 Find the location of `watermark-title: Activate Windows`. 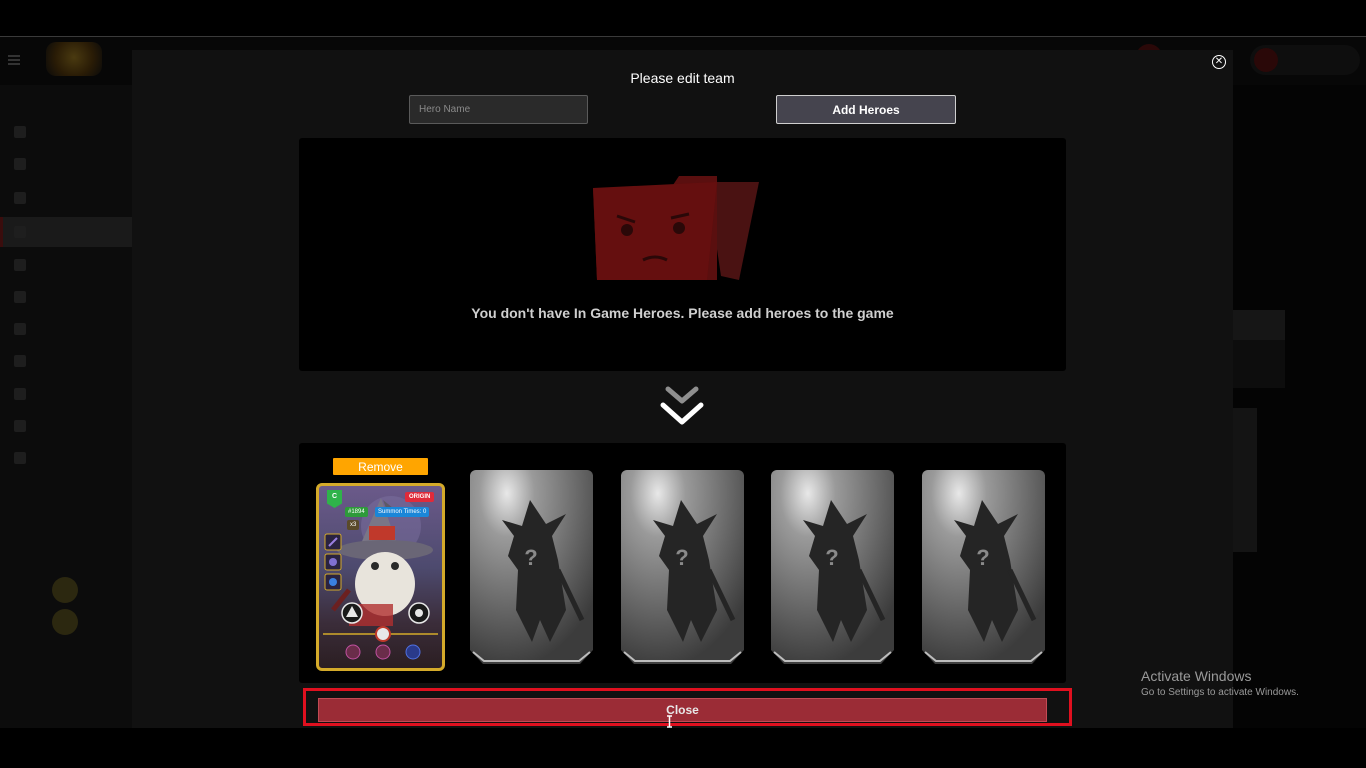

watermark-title: Activate Windows is located at coordinates (1196, 676).